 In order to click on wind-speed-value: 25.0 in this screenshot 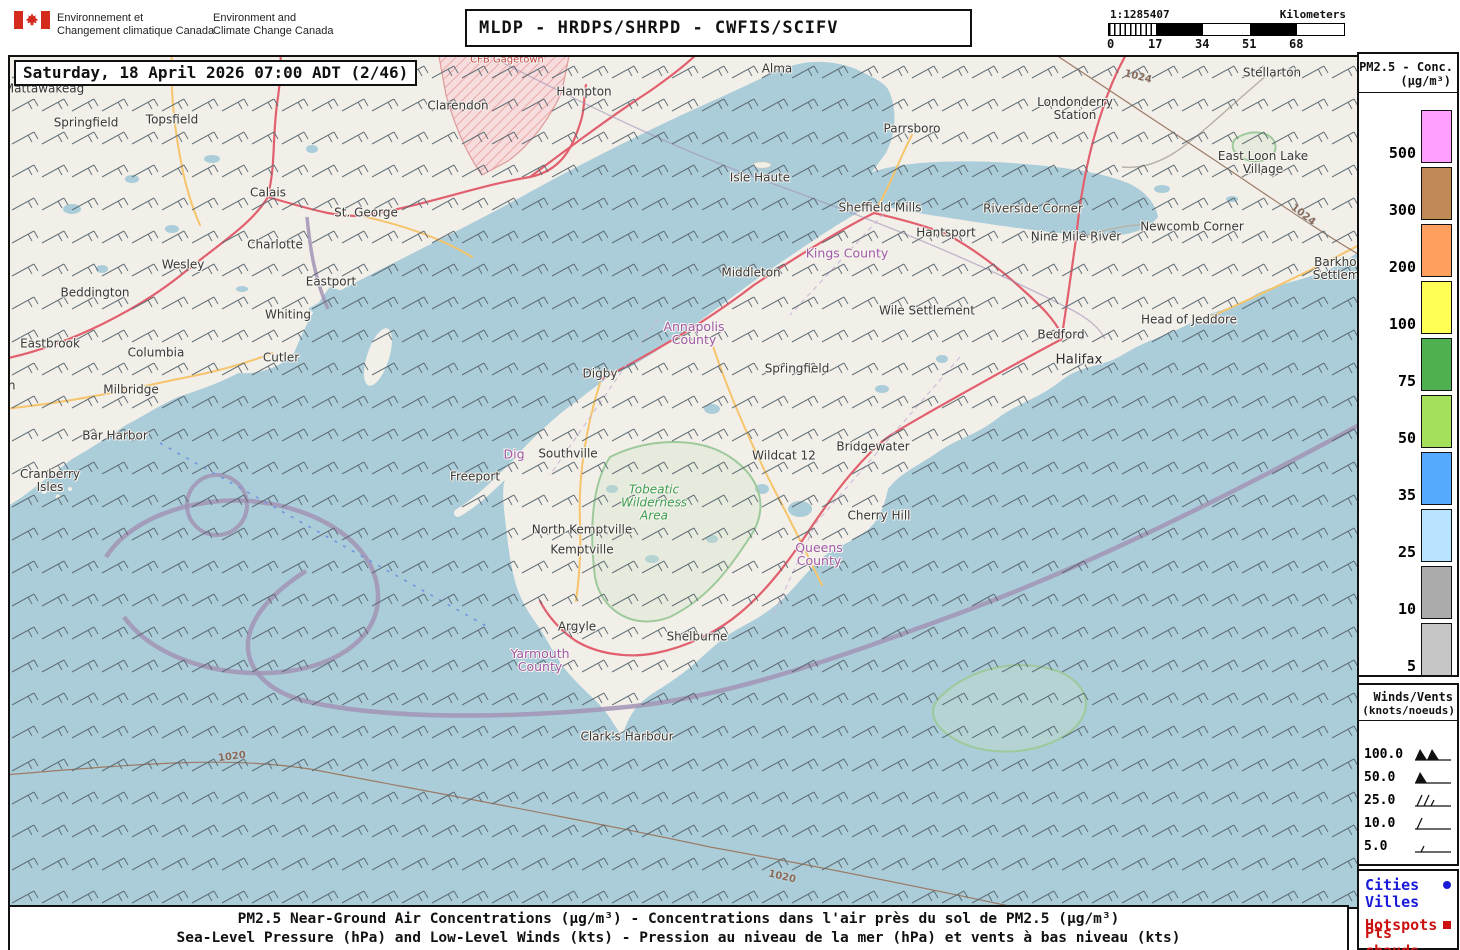, I will do `click(1380, 800)`.